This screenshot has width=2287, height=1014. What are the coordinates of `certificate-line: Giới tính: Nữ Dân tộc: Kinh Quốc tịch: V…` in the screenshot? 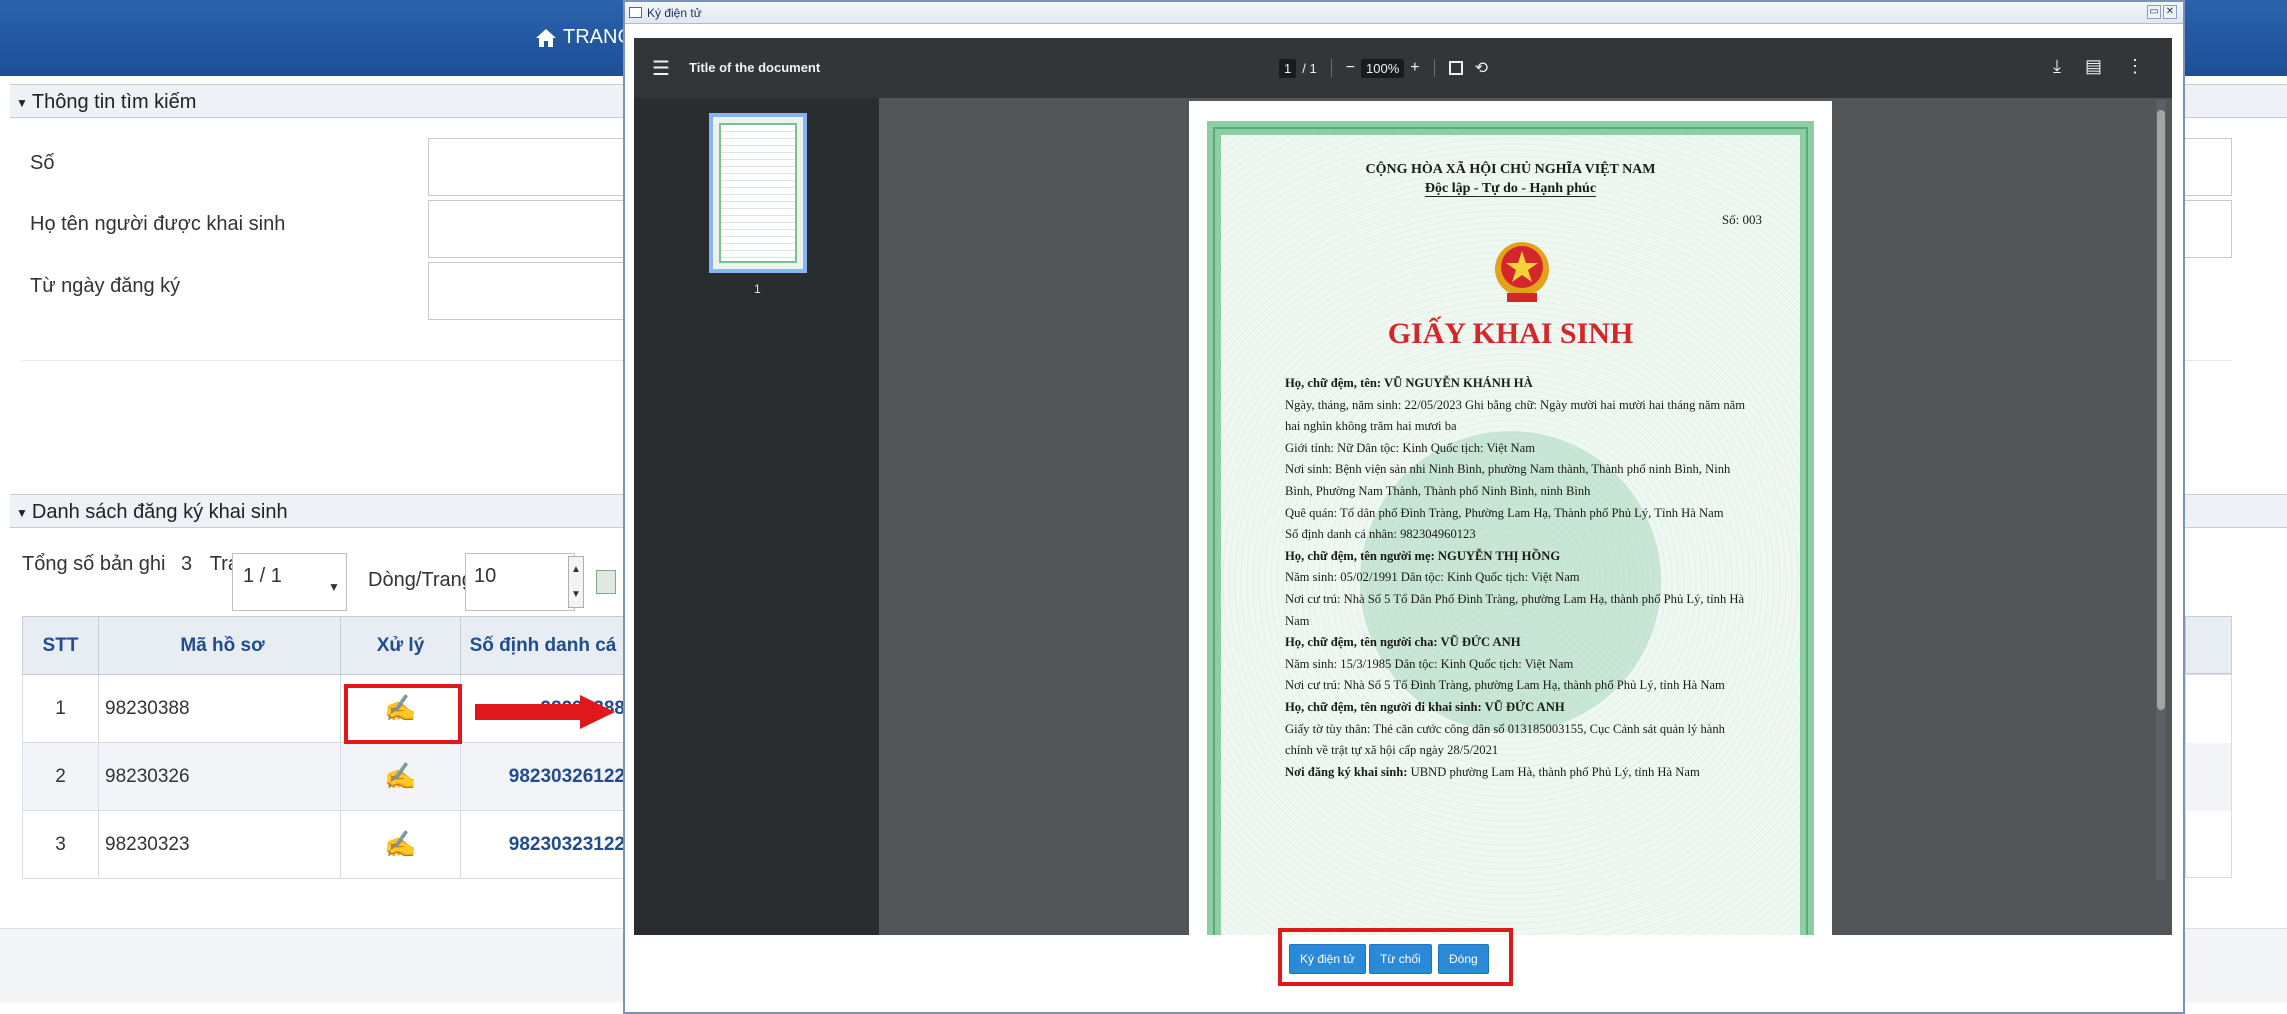 It's located at (1410, 447).